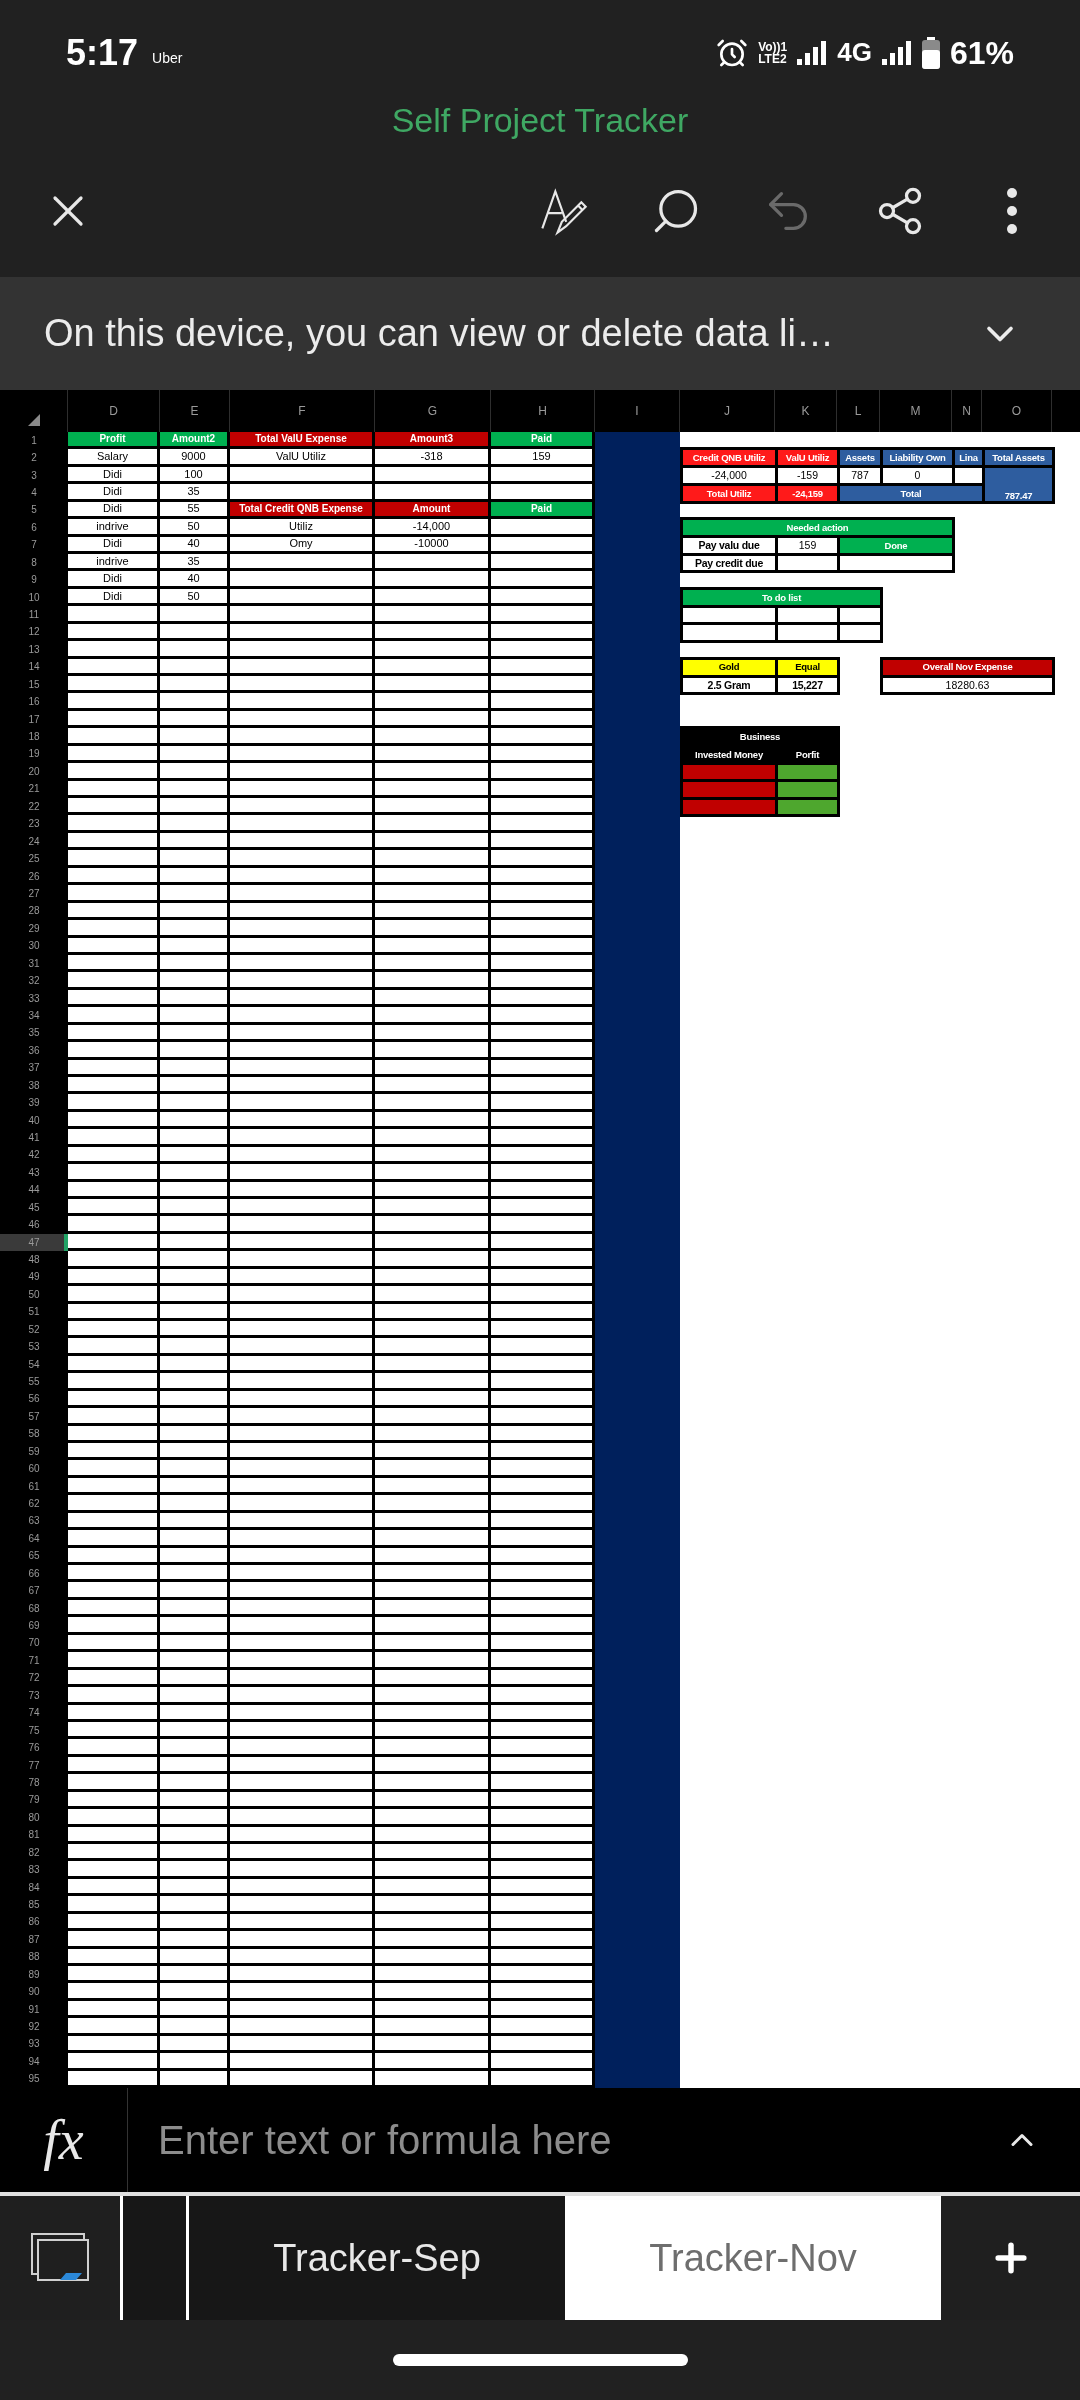 The width and height of the screenshot is (1080, 2400). I want to click on sheet-cell: 55, so click(193, 509).